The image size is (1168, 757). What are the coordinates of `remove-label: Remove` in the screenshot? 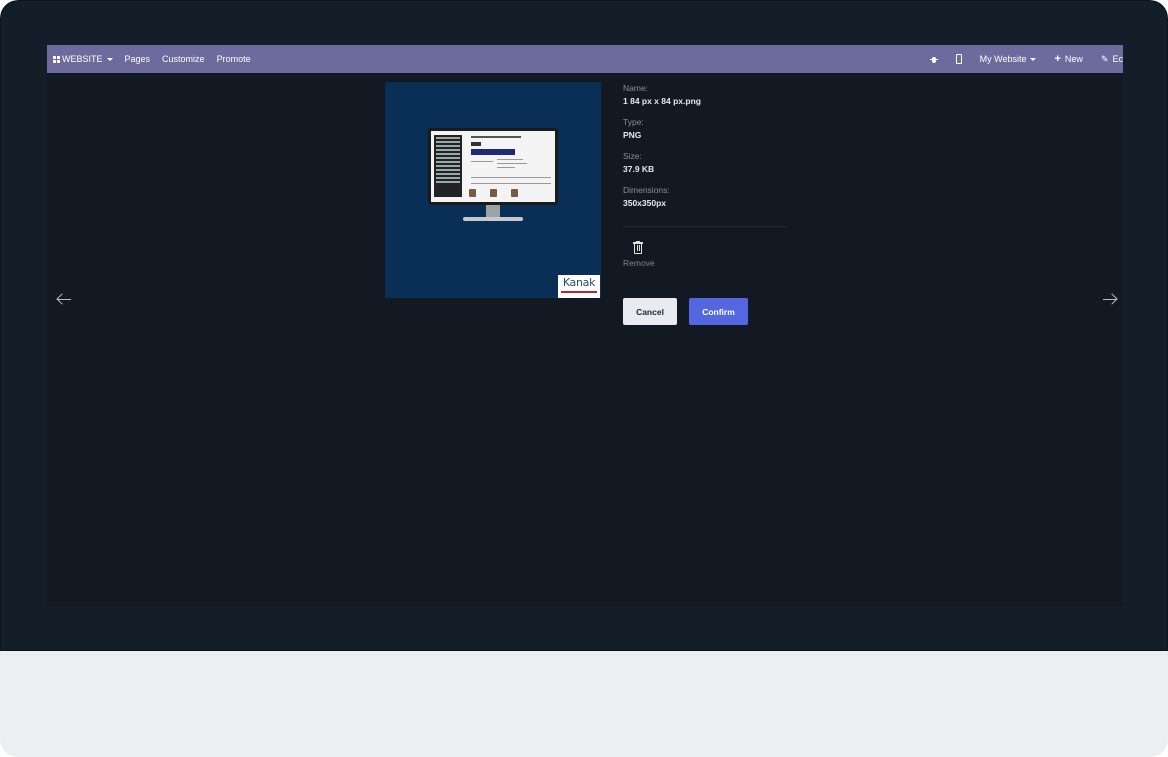 It's located at (639, 263).